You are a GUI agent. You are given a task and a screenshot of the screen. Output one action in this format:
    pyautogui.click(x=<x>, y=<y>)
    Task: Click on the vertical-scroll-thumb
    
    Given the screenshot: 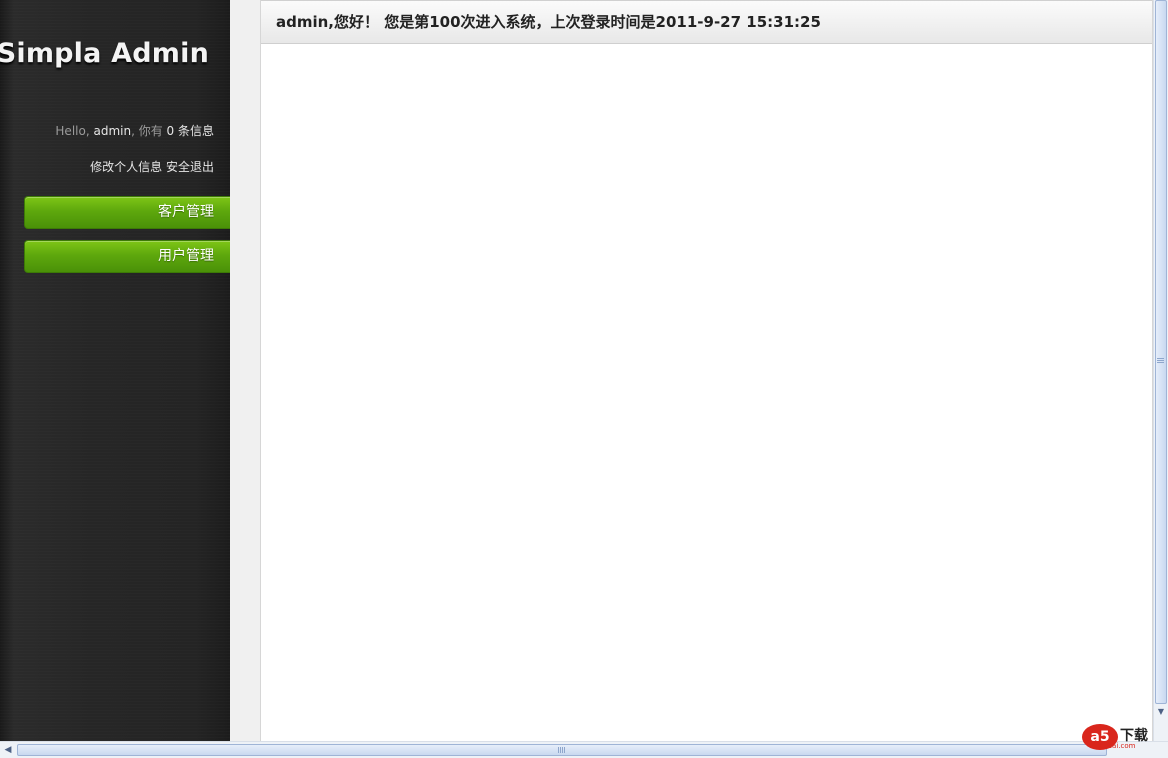 What is the action you would take?
    pyautogui.click(x=1161, y=352)
    